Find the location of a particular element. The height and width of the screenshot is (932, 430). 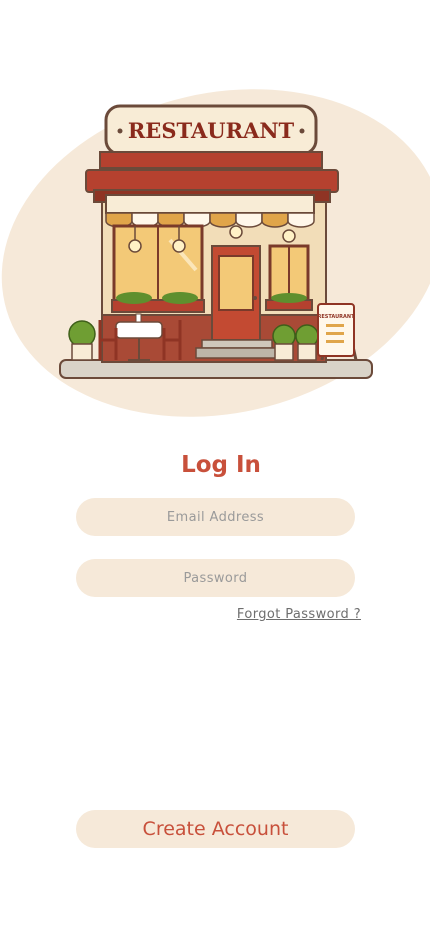

sign-text: RESTAURANT is located at coordinates (211, 130).